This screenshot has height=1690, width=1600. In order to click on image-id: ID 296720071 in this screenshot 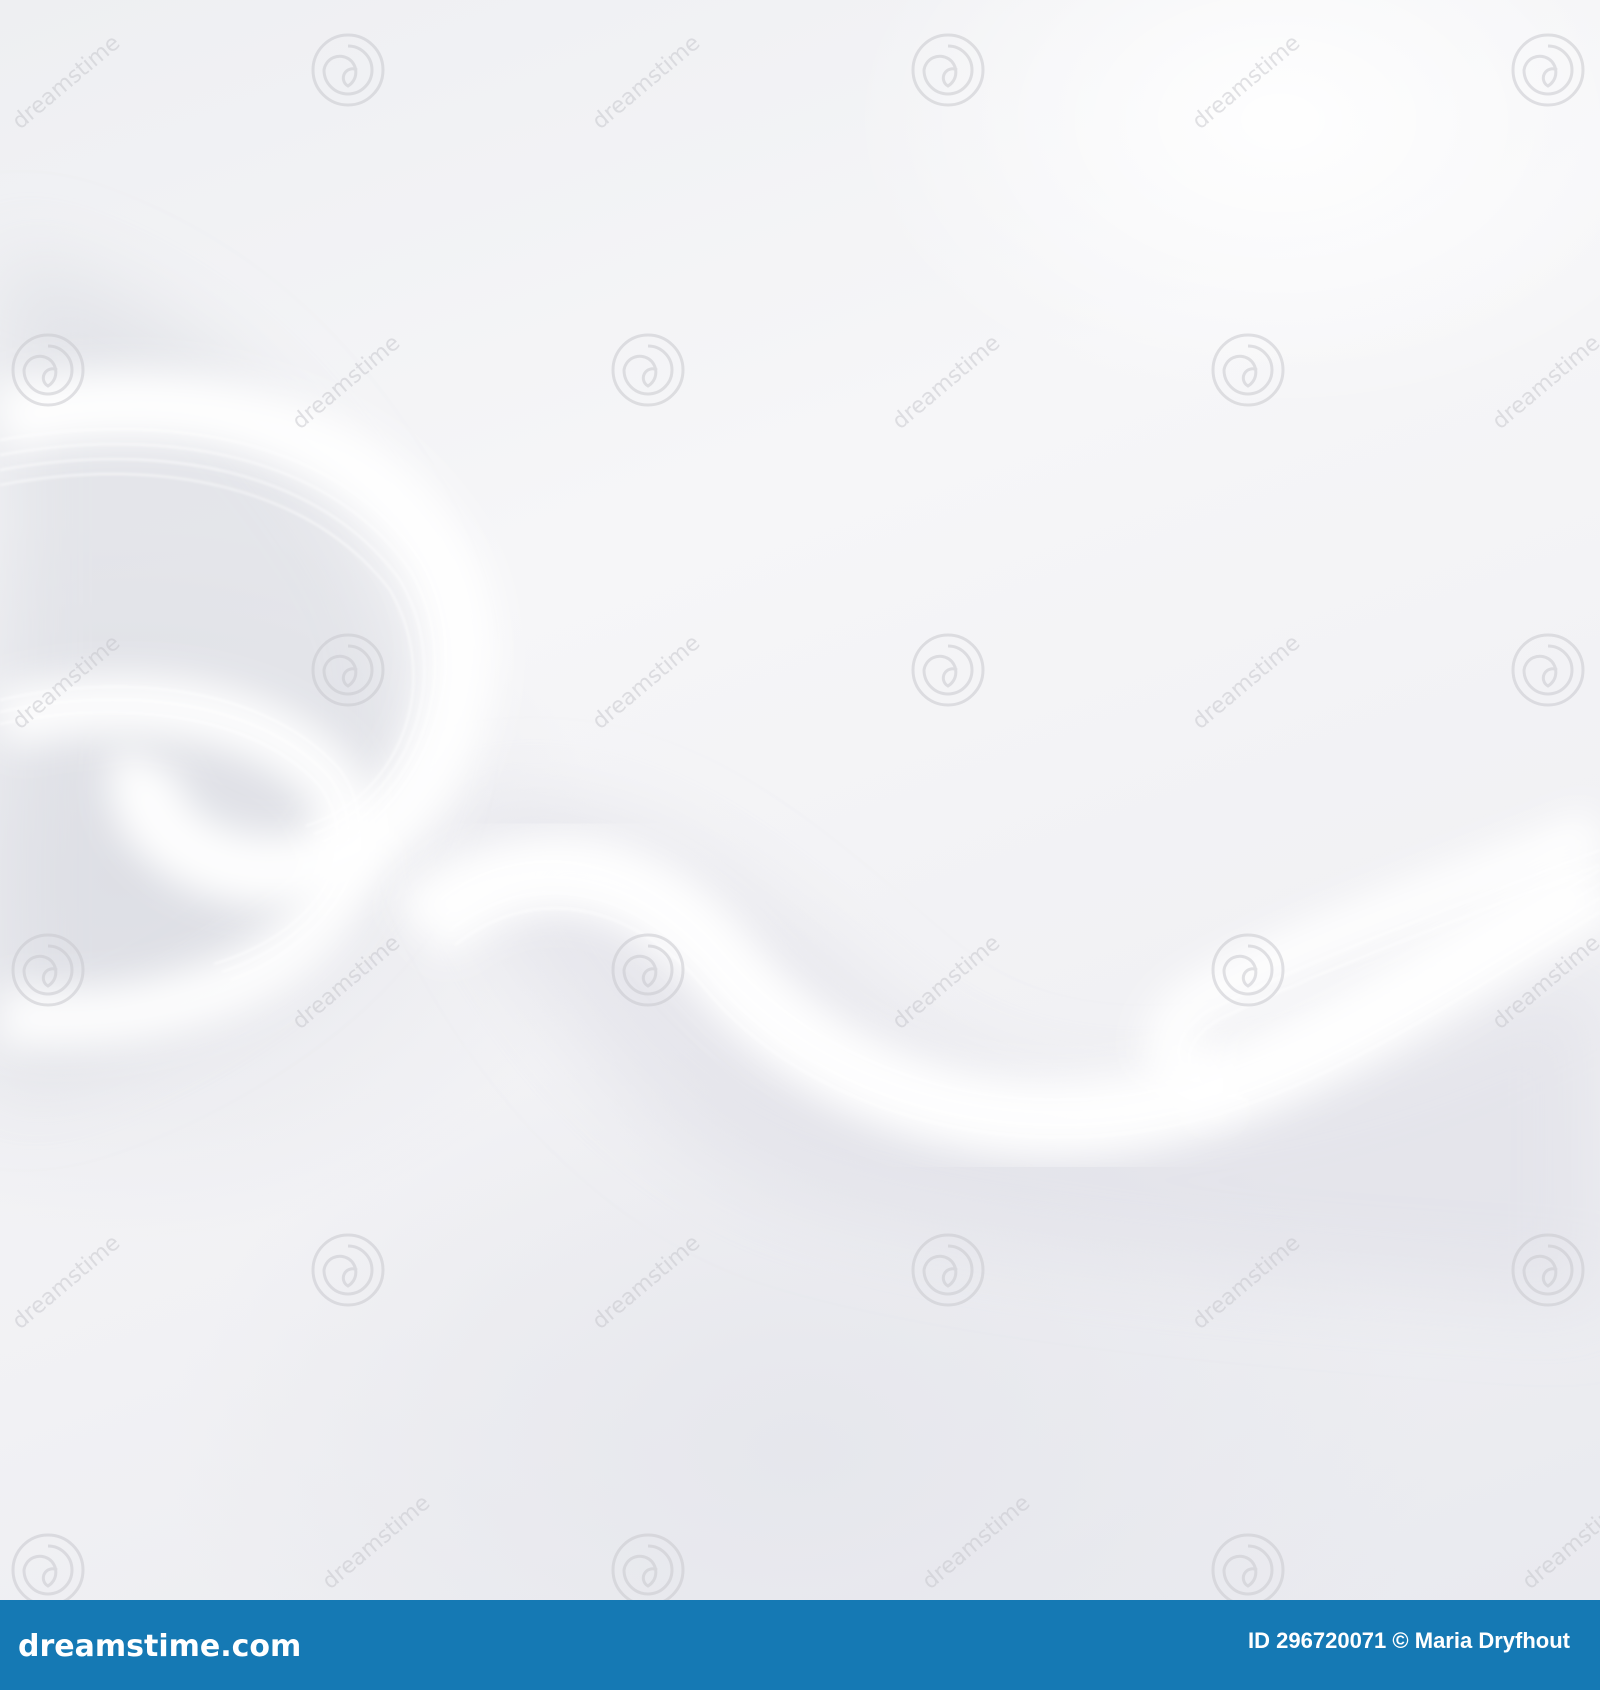, I will do `click(1317, 1640)`.